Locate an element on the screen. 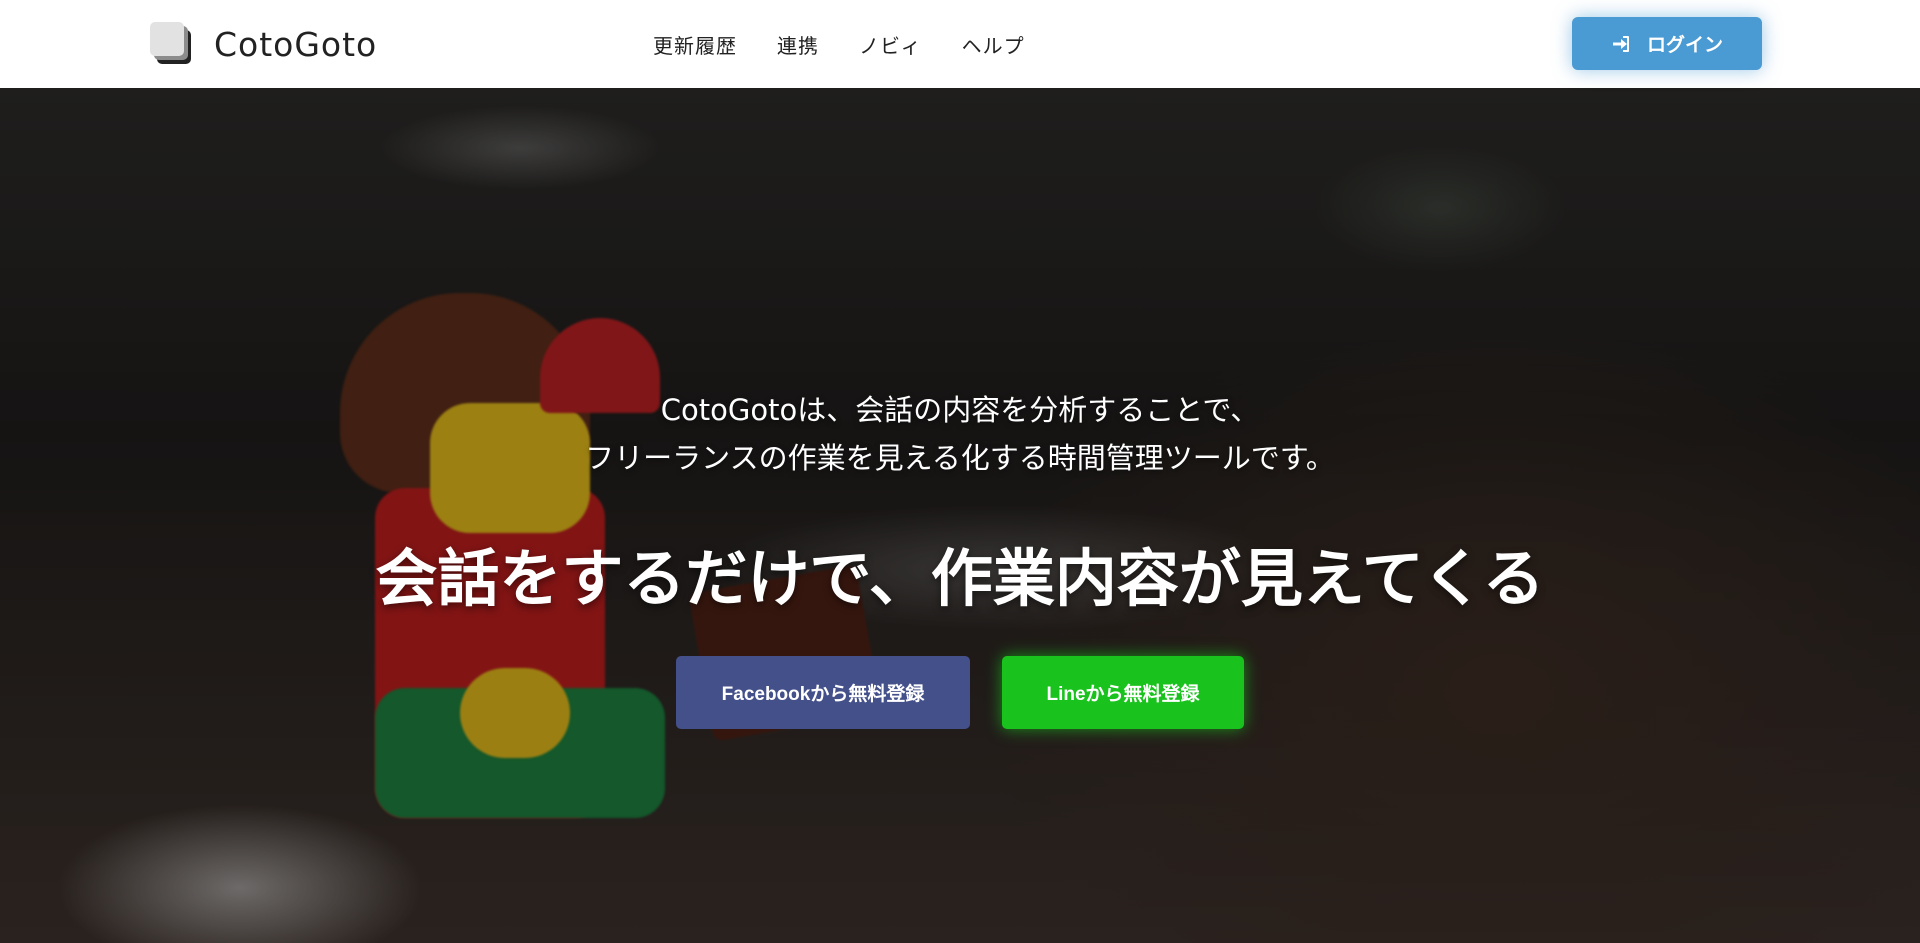 The height and width of the screenshot is (943, 1920). logo-text: CotoGoto is located at coordinates (296, 44).